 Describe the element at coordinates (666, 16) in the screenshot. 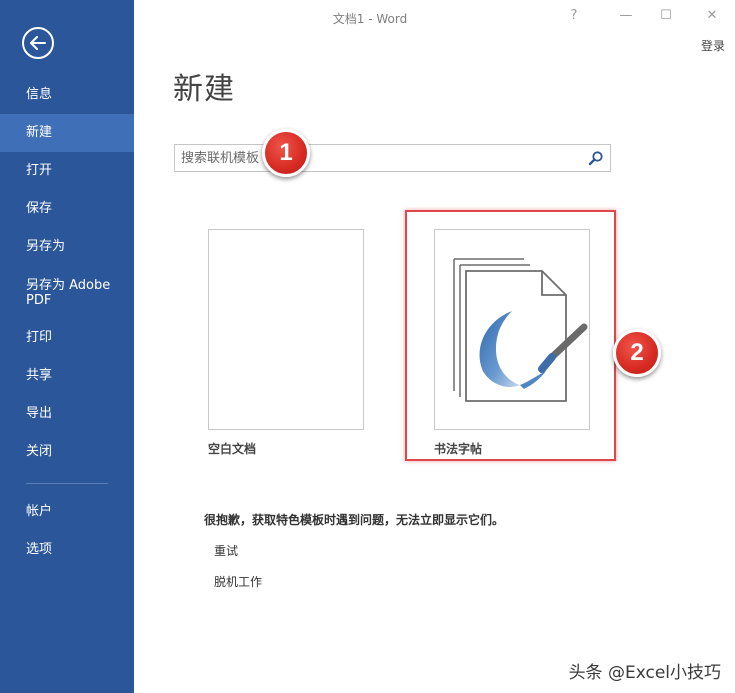

I see `restore-button: ☐` at that location.